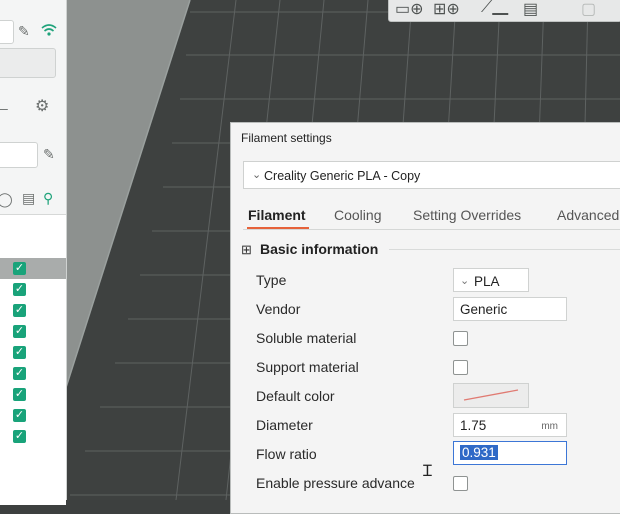 Image resolution: width=620 pixels, height=514 pixels. I want to click on type-select: ⌄ PLA, so click(491, 280).